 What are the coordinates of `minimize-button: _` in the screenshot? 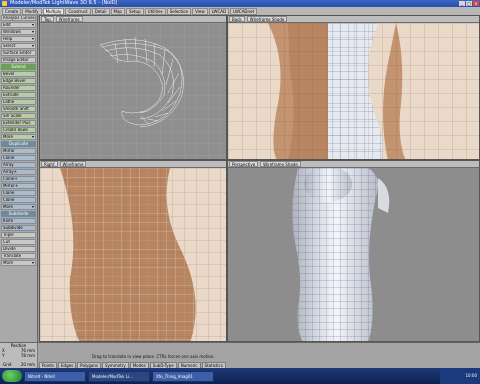 It's located at (462, 3).